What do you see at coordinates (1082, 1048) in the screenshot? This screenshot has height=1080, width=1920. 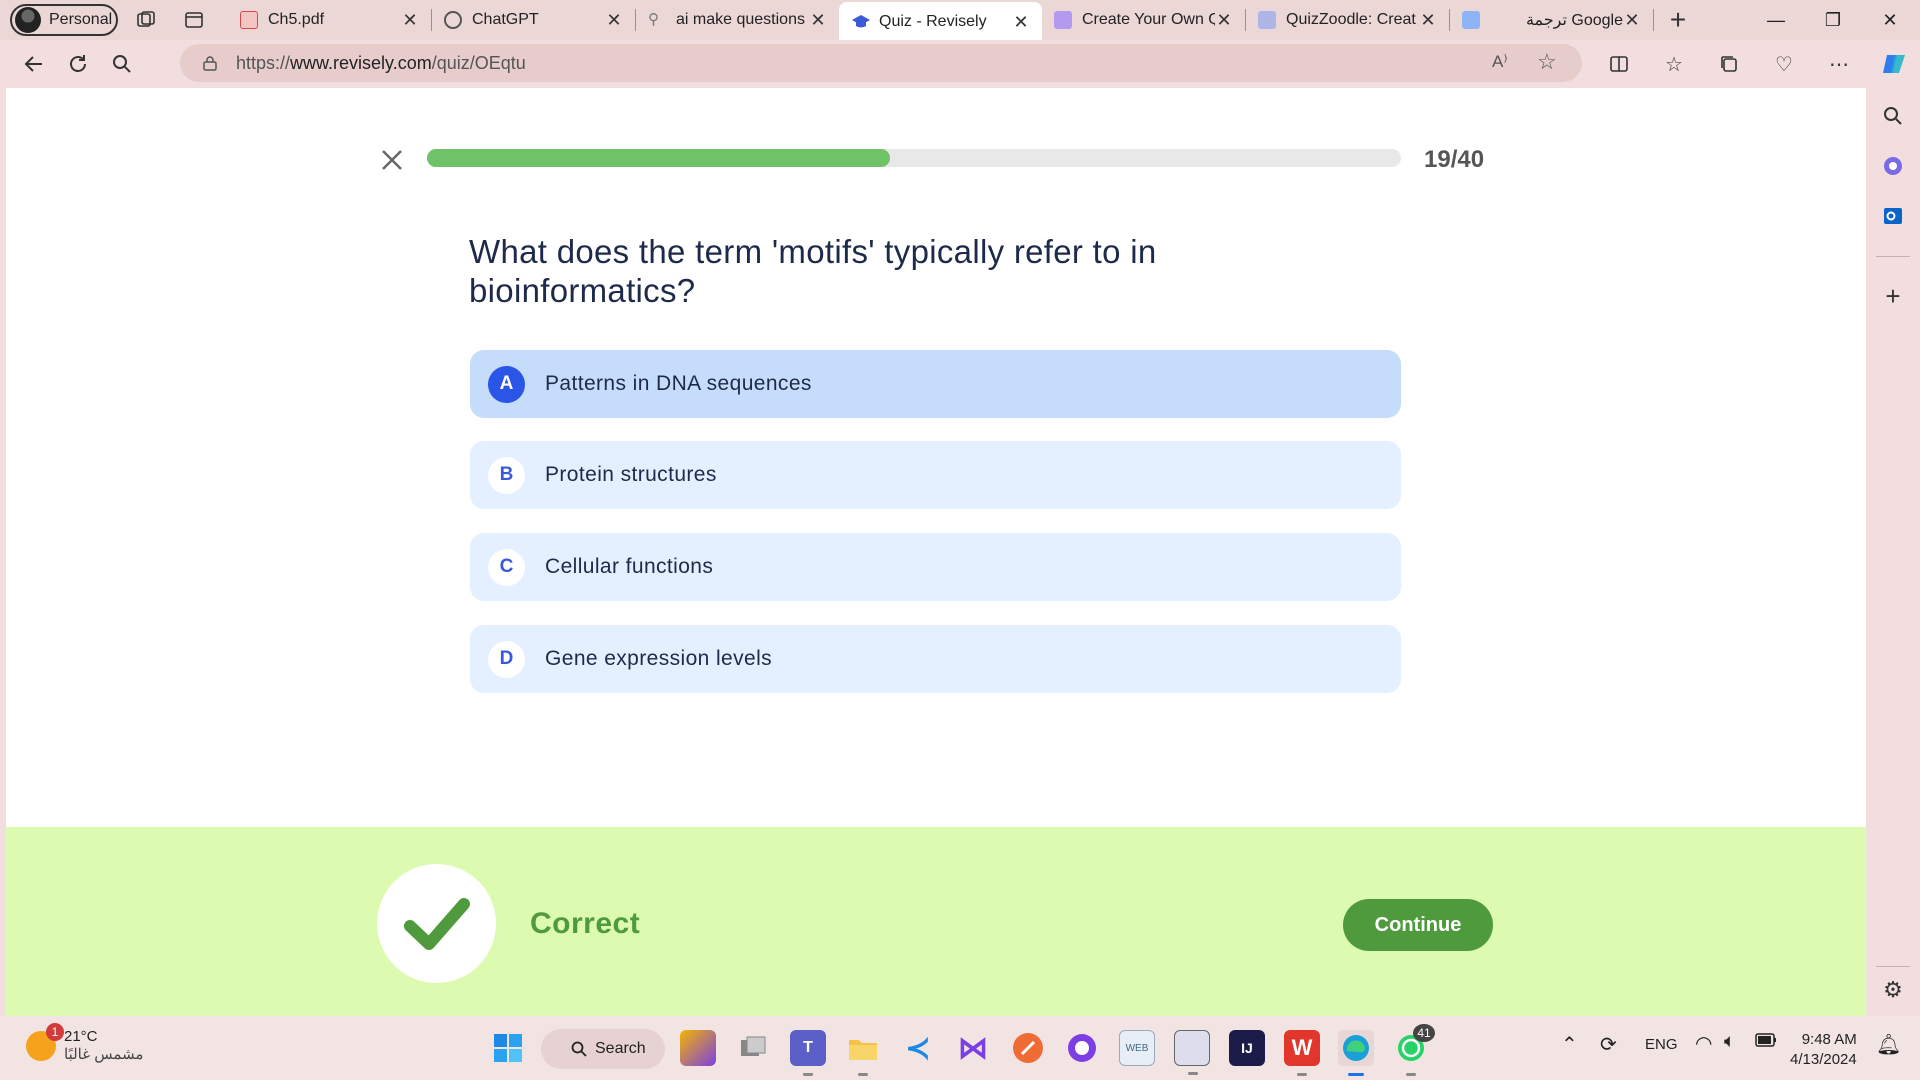 I see `github-desktop-icon` at bounding box center [1082, 1048].